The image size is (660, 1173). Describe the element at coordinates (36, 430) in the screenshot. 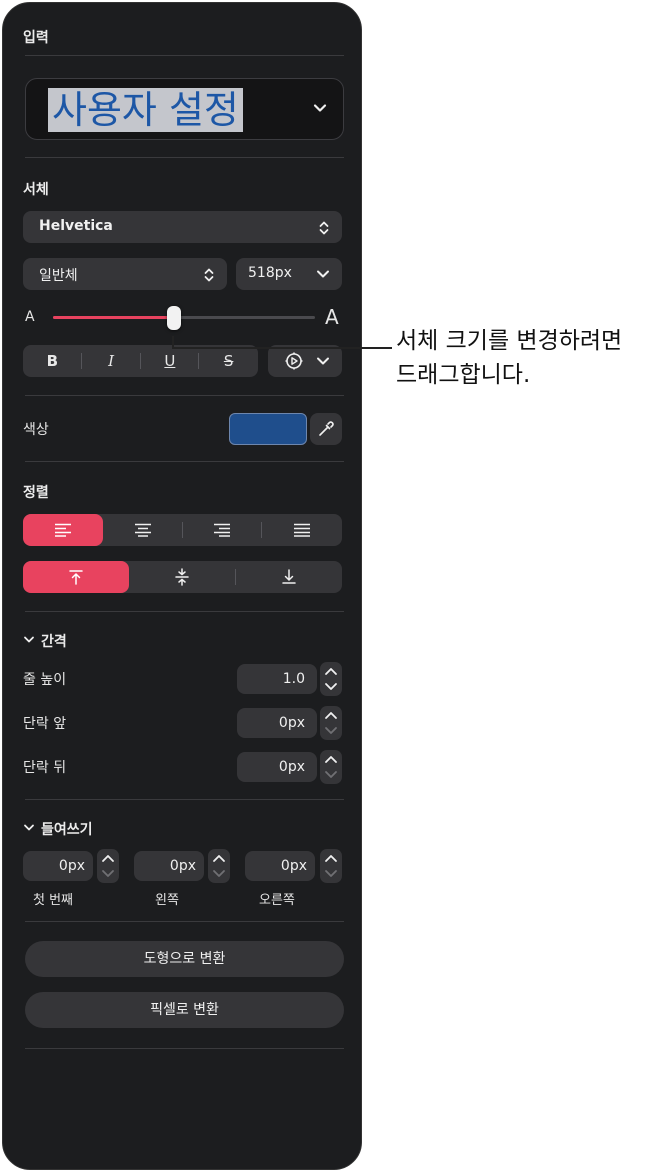

I see `color-section-title: 색상` at that location.